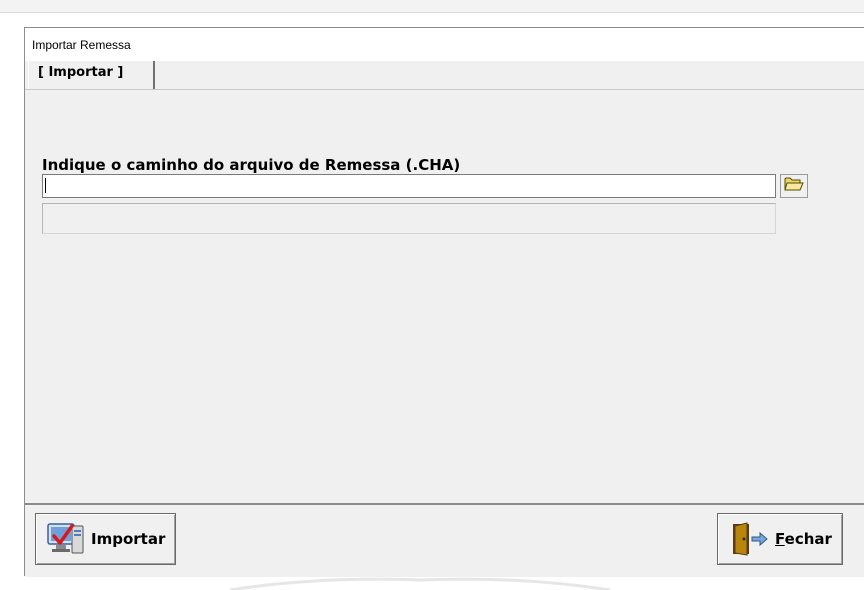 This screenshot has height=590, width=864. I want to click on import-button: Importar, so click(105, 539).